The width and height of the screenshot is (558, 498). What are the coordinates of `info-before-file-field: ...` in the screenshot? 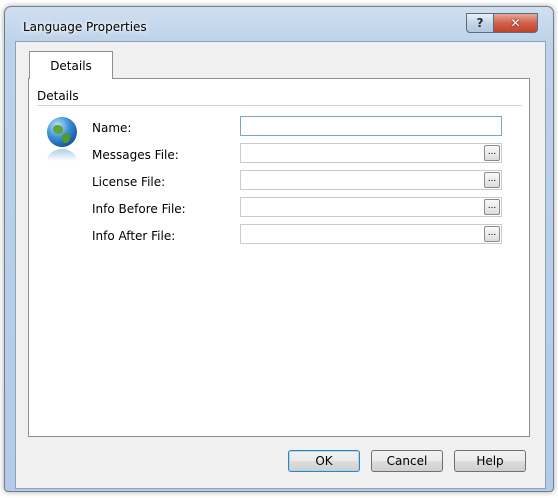 It's located at (371, 207).